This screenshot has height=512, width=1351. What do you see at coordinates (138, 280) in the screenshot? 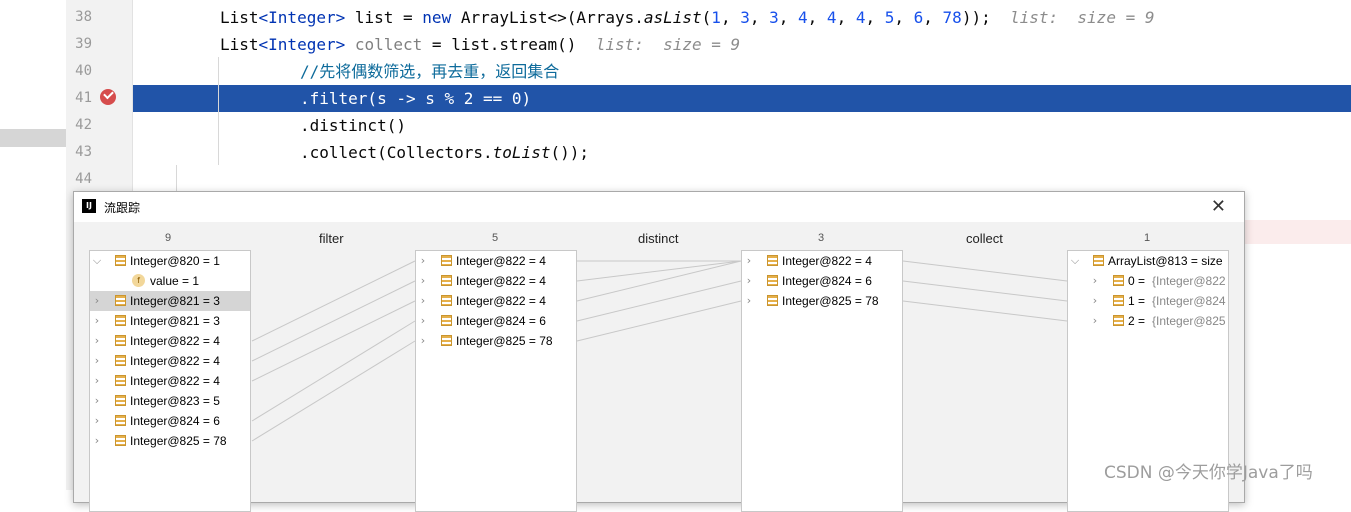
I see `field-f-icon: f` at bounding box center [138, 280].